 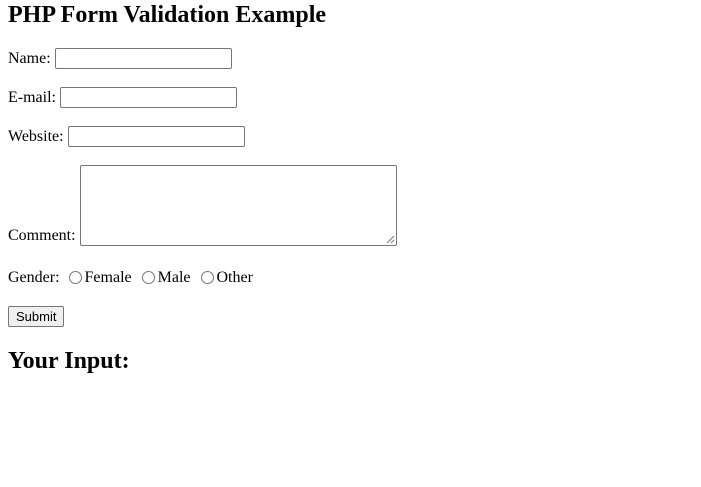 What do you see at coordinates (390, 239) in the screenshot?
I see `resize-grip-icon` at bounding box center [390, 239].